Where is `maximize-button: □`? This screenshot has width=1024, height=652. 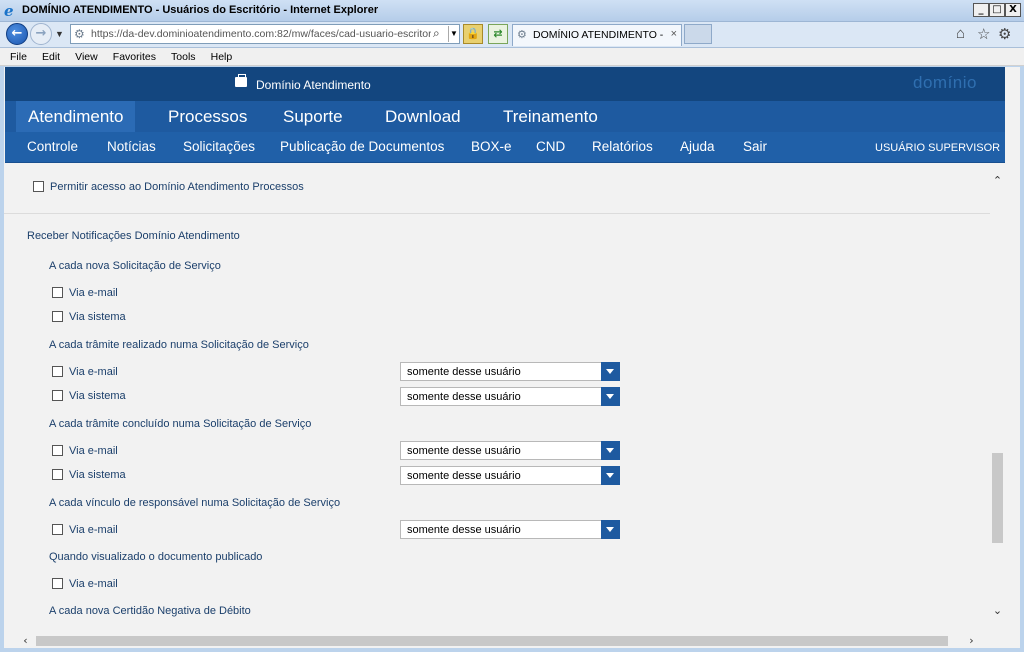 maximize-button: □ is located at coordinates (997, 10).